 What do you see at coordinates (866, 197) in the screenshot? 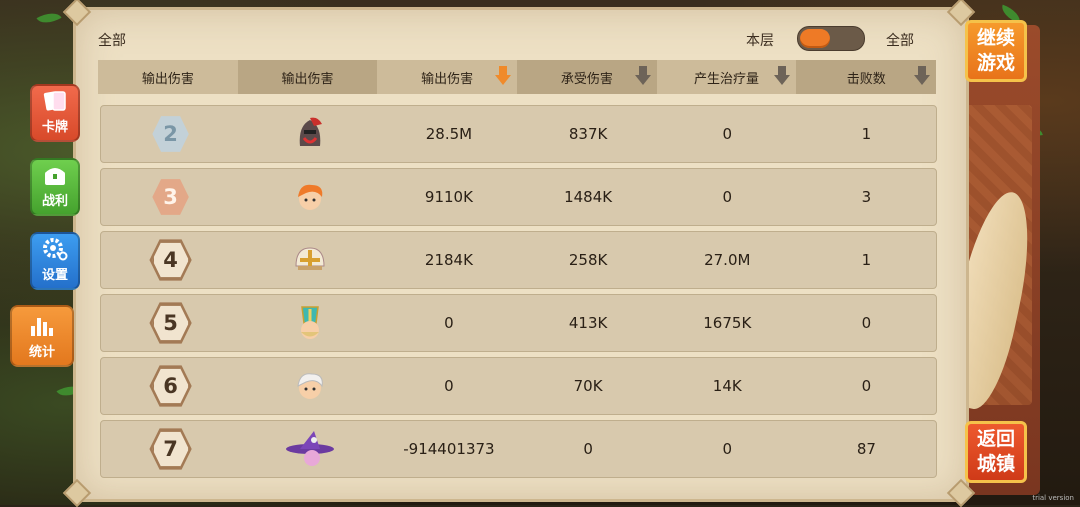
I see `kills: 3` at bounding box center [866, 197].